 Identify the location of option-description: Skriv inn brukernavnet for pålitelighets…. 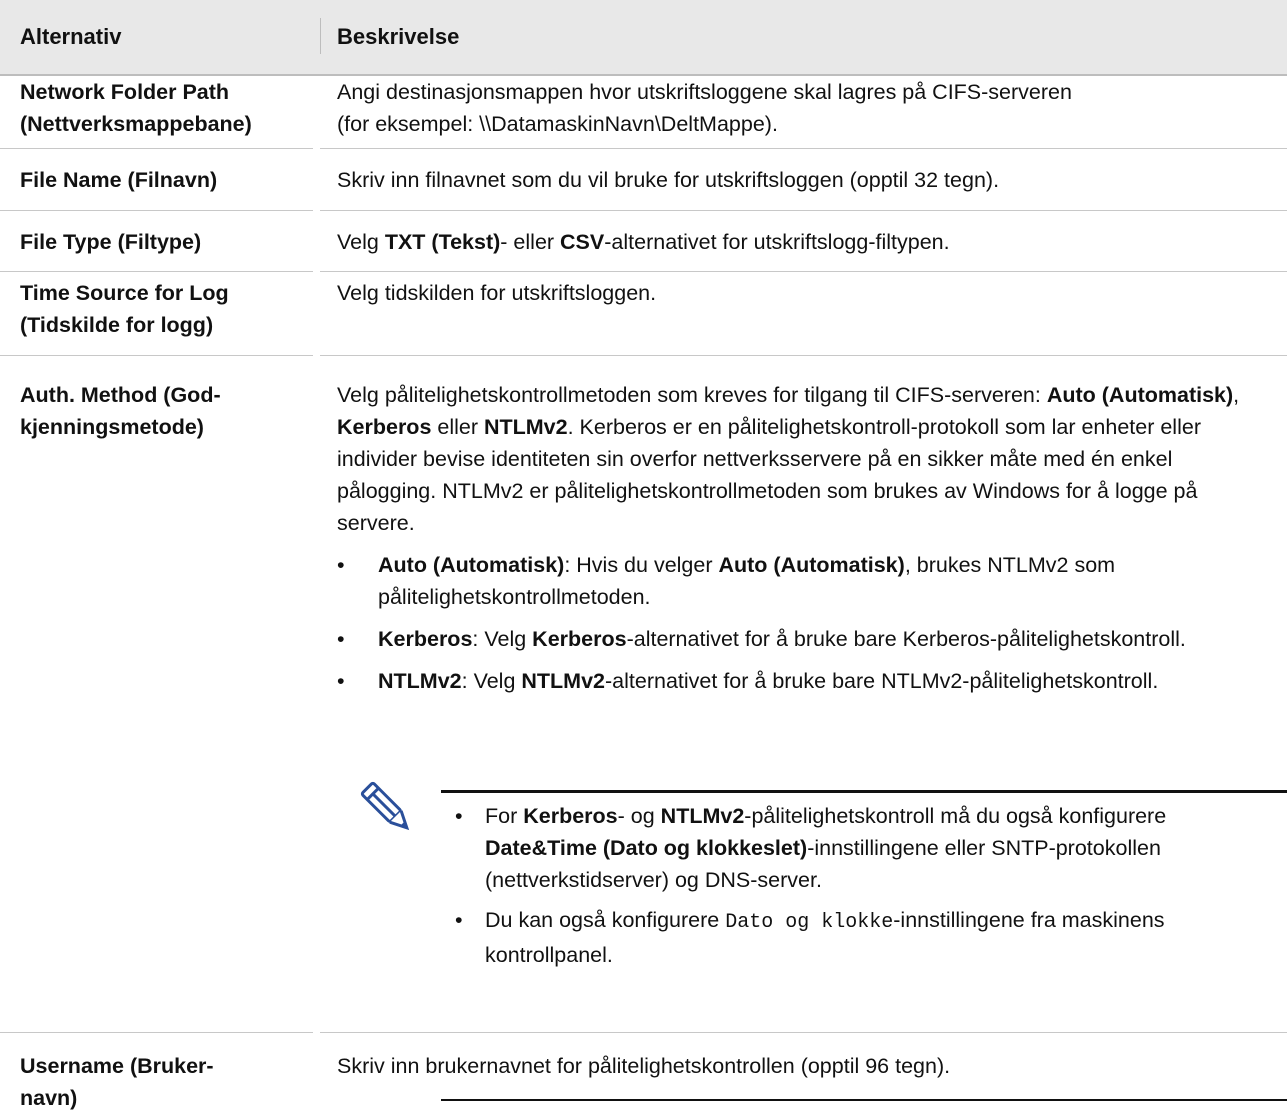
(644, 1066).